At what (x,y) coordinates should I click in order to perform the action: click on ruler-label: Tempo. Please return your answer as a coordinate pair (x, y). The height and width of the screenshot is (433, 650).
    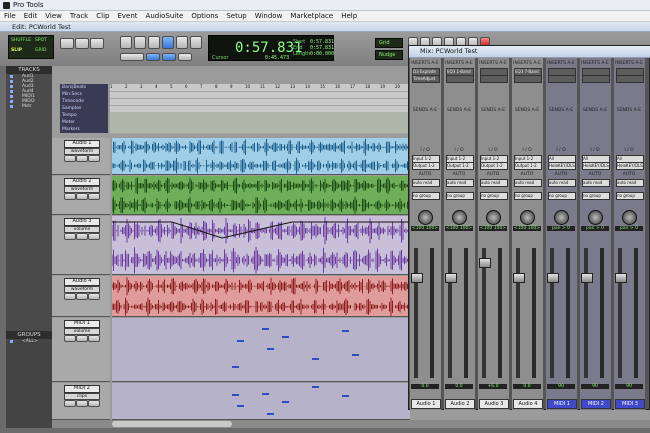
    Looking at the image, I should click on (84, 115).